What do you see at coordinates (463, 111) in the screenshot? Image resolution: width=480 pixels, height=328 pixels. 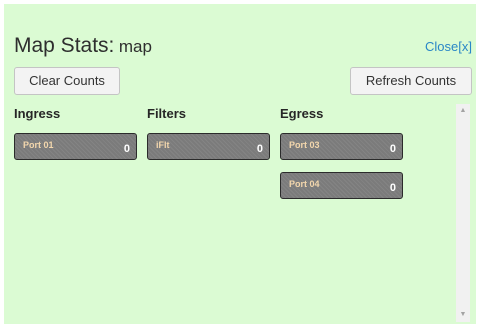 I see `scroll-up-icon: ▲` at bounding box center [463, 111].